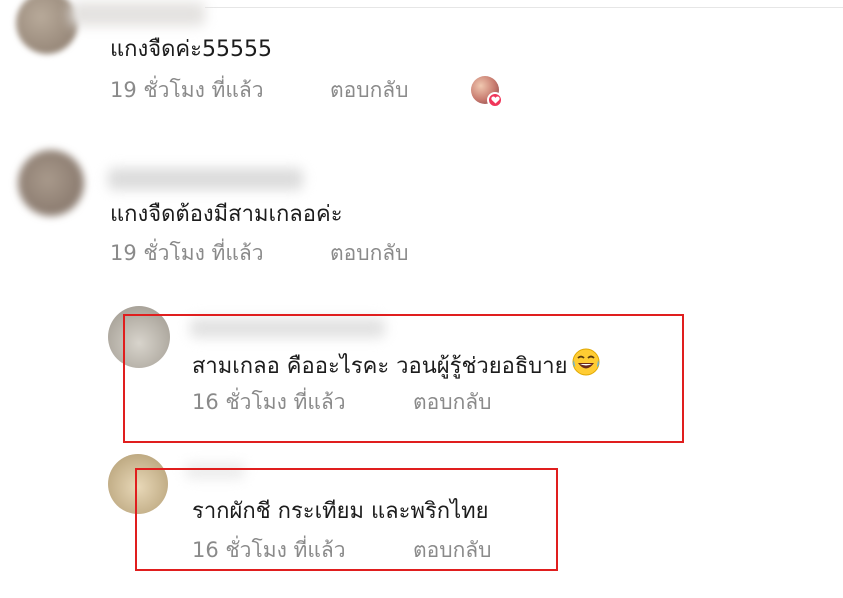  What do you see at coordinates (495, 100) in the screenshot?
I see `heart-icon` at bounding box center [495, 100].